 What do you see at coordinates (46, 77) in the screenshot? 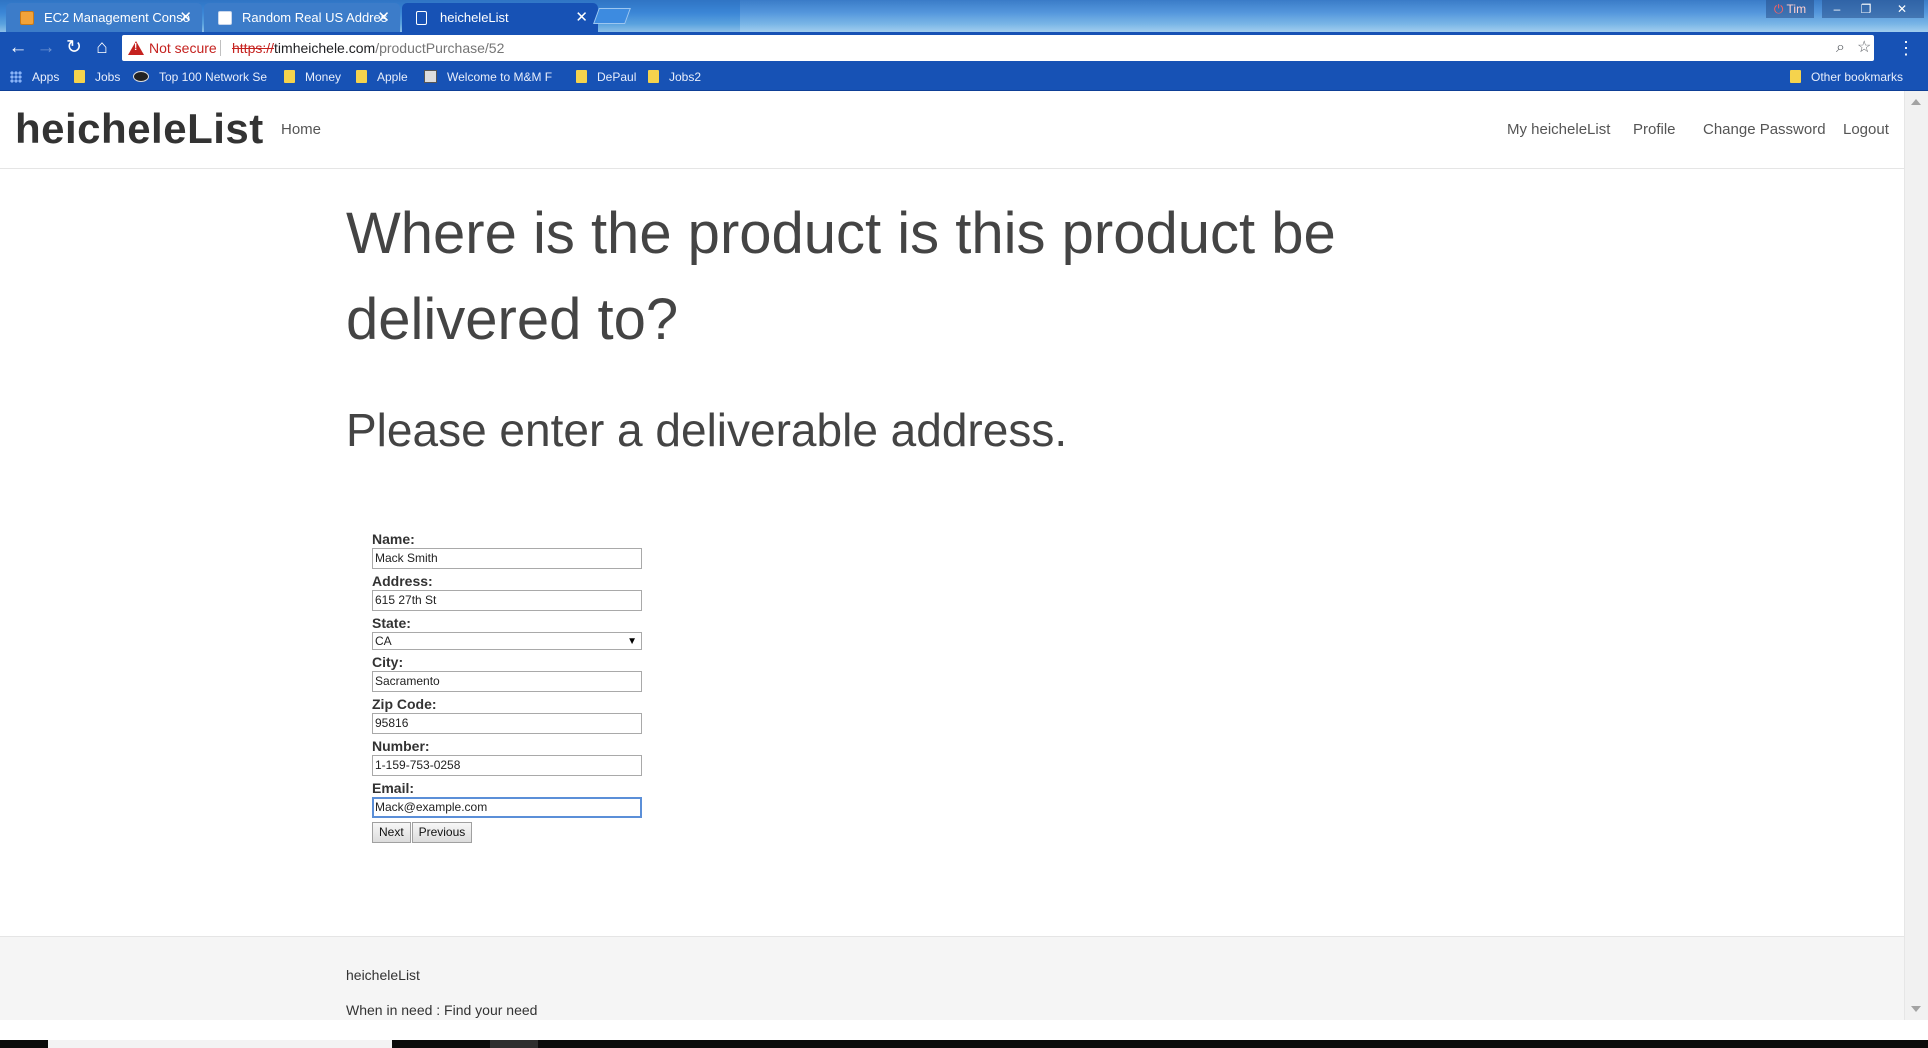
I see `bookmark-label: Apps` at bounding box center [46, 77].